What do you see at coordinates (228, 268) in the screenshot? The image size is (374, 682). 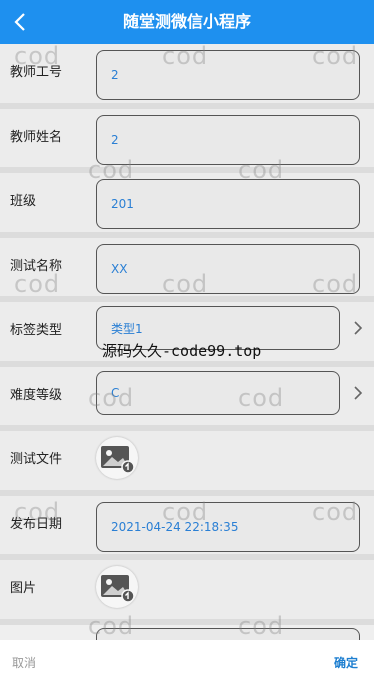 I see `test-name-input: XX` at bounding box center [228, 268].